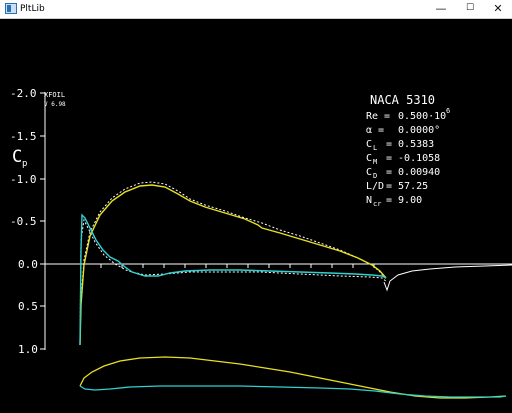 The height and width of the screenshot is (413, 512). Describe the element at coordinates (256, 9) in the screenshot. I see `title-bar: PltLib — ☐ ✕` at that location.